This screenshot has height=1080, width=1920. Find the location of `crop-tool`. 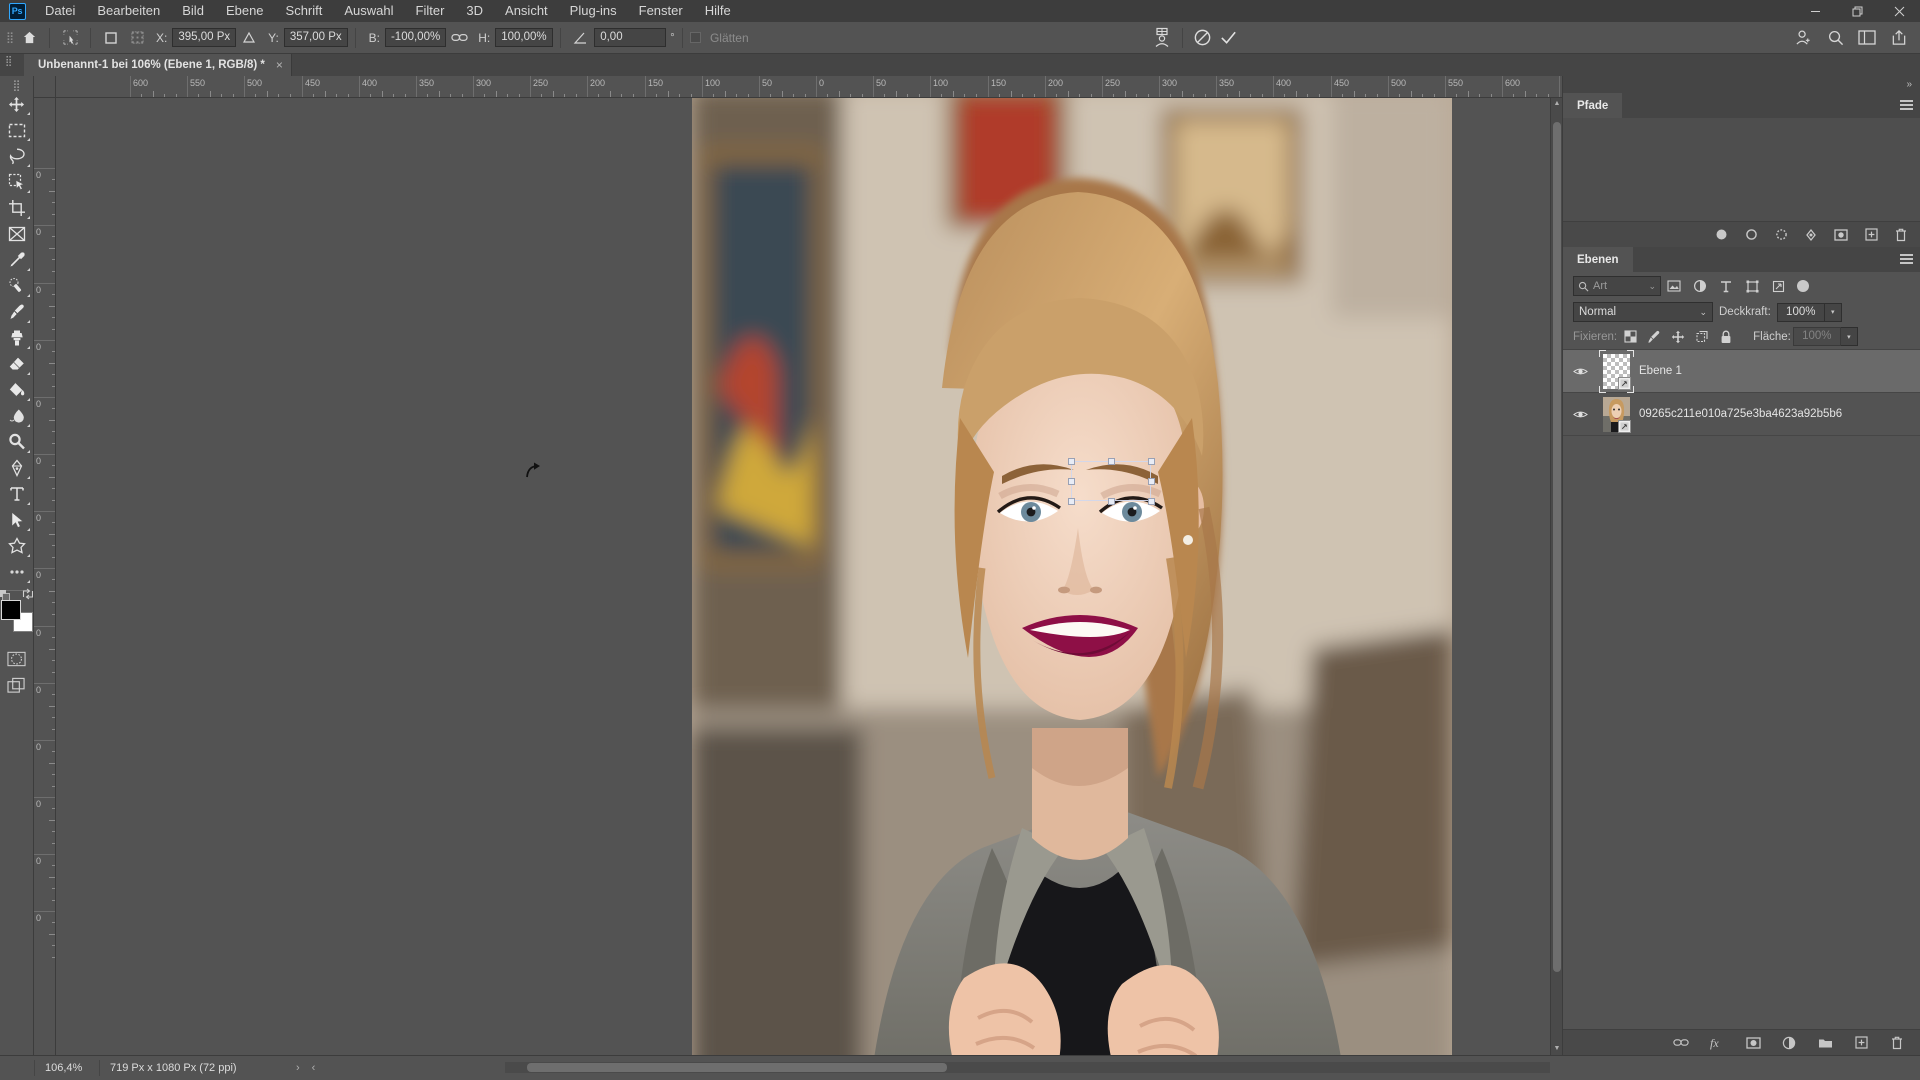

crop-tool is located at coordinates (17, 208).